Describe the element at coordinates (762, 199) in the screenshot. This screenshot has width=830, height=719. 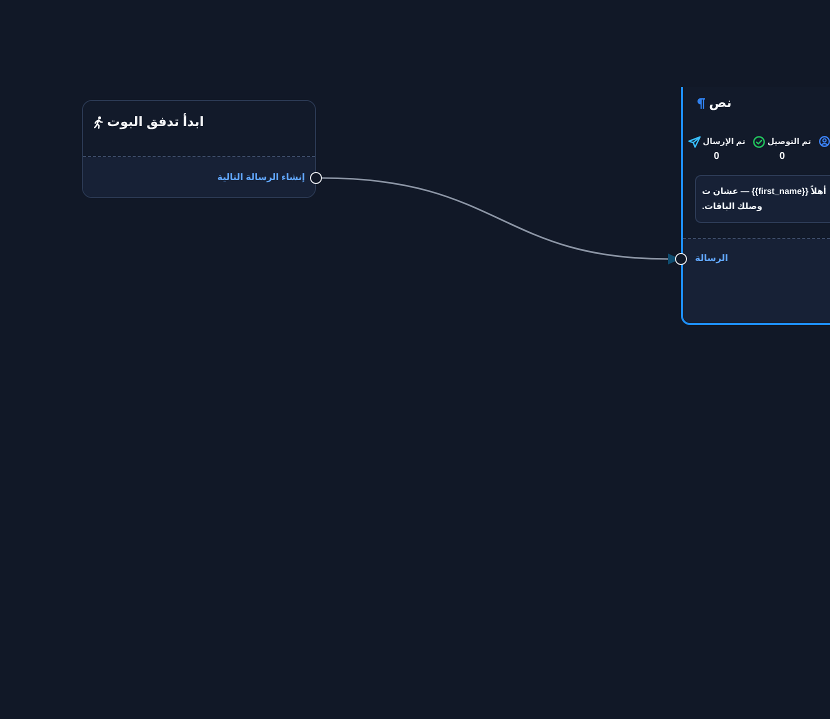
I see `message-bubble: أهلاً {{first_name}} — عشان ت وصلك الباقات.` at that location.